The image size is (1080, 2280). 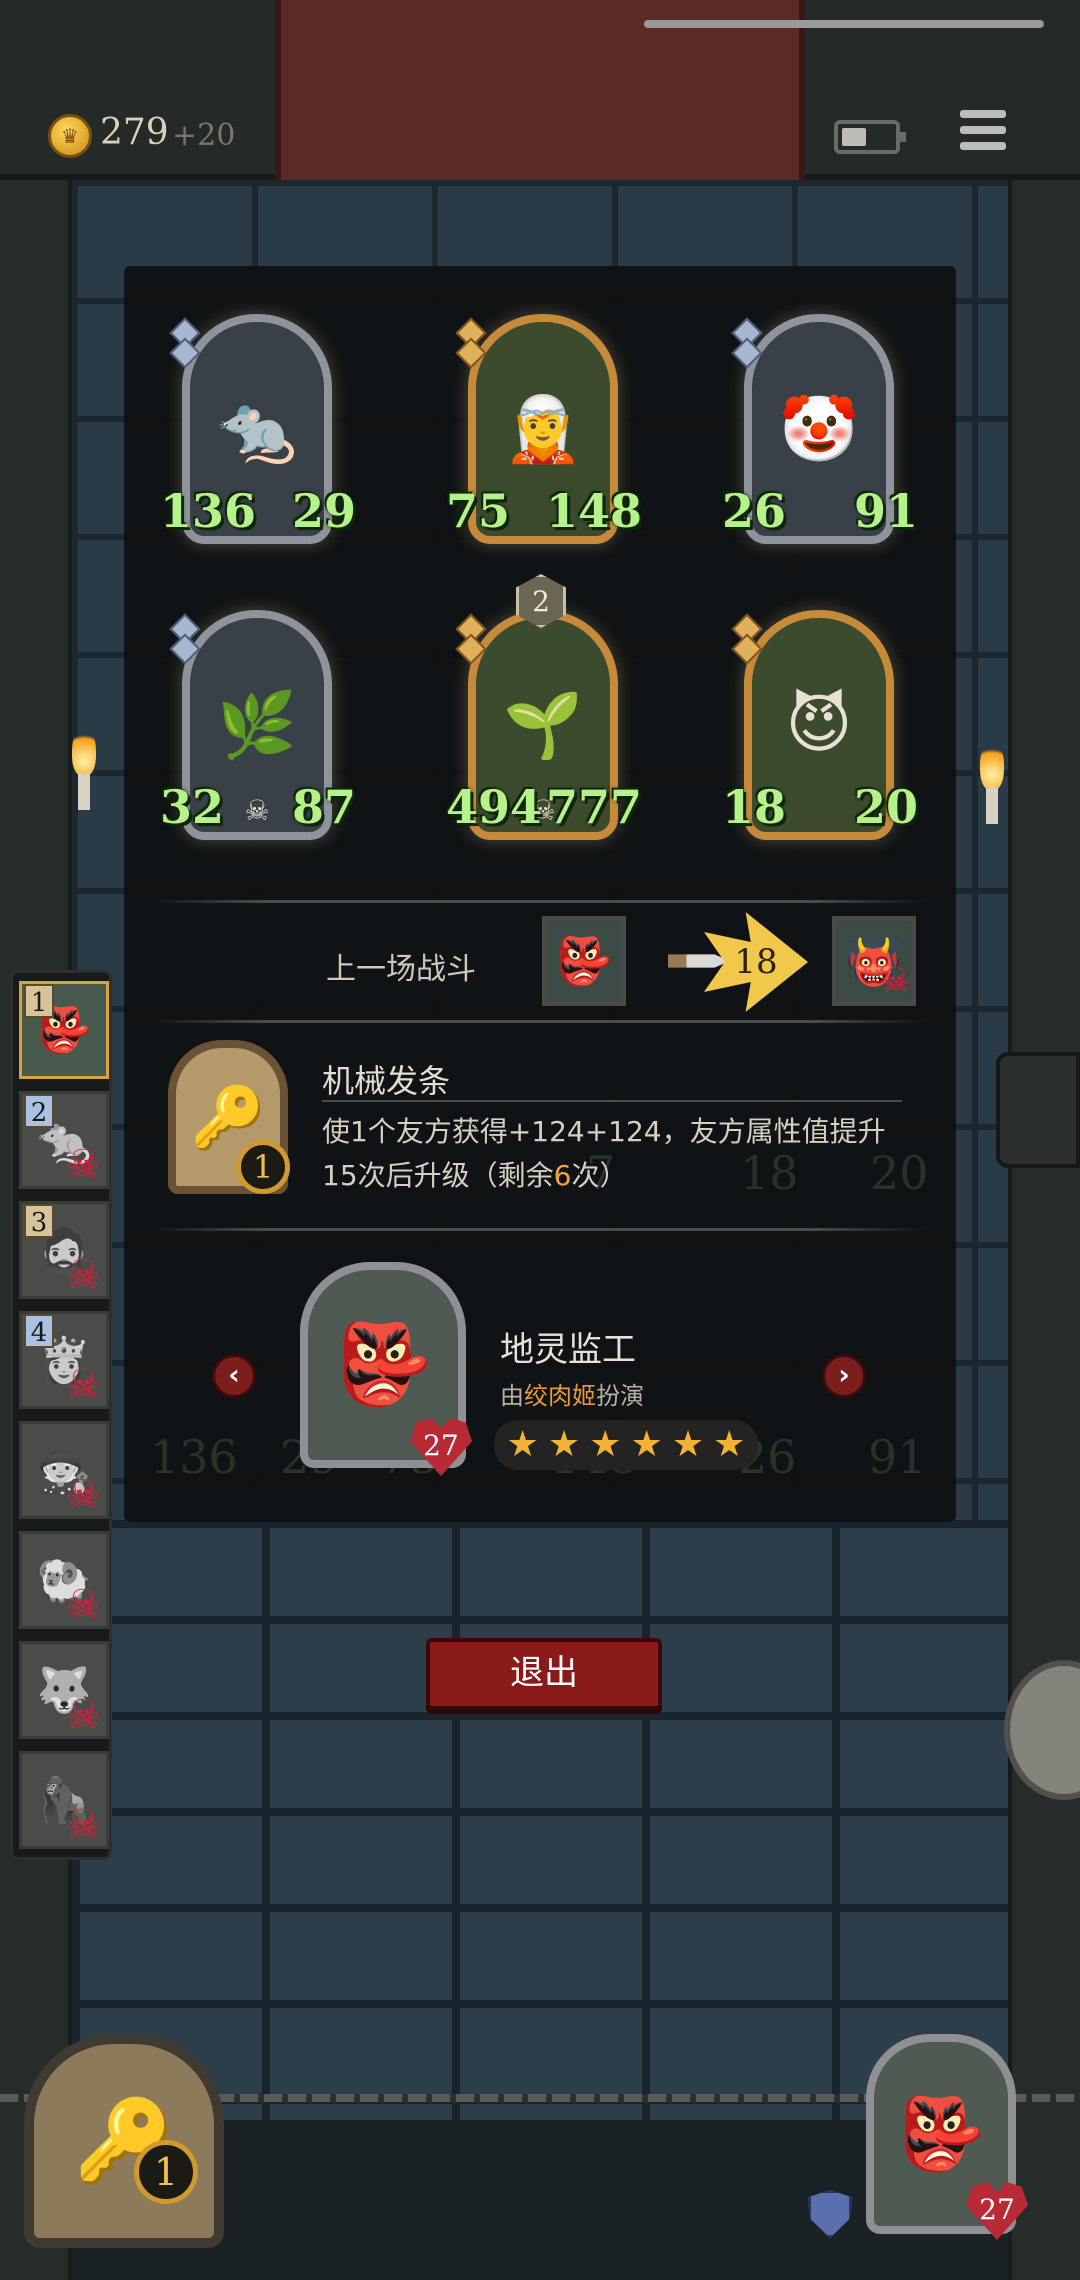 I want to click on team-slot: 🐀 2 ☠, so click(x=64, y=1140).